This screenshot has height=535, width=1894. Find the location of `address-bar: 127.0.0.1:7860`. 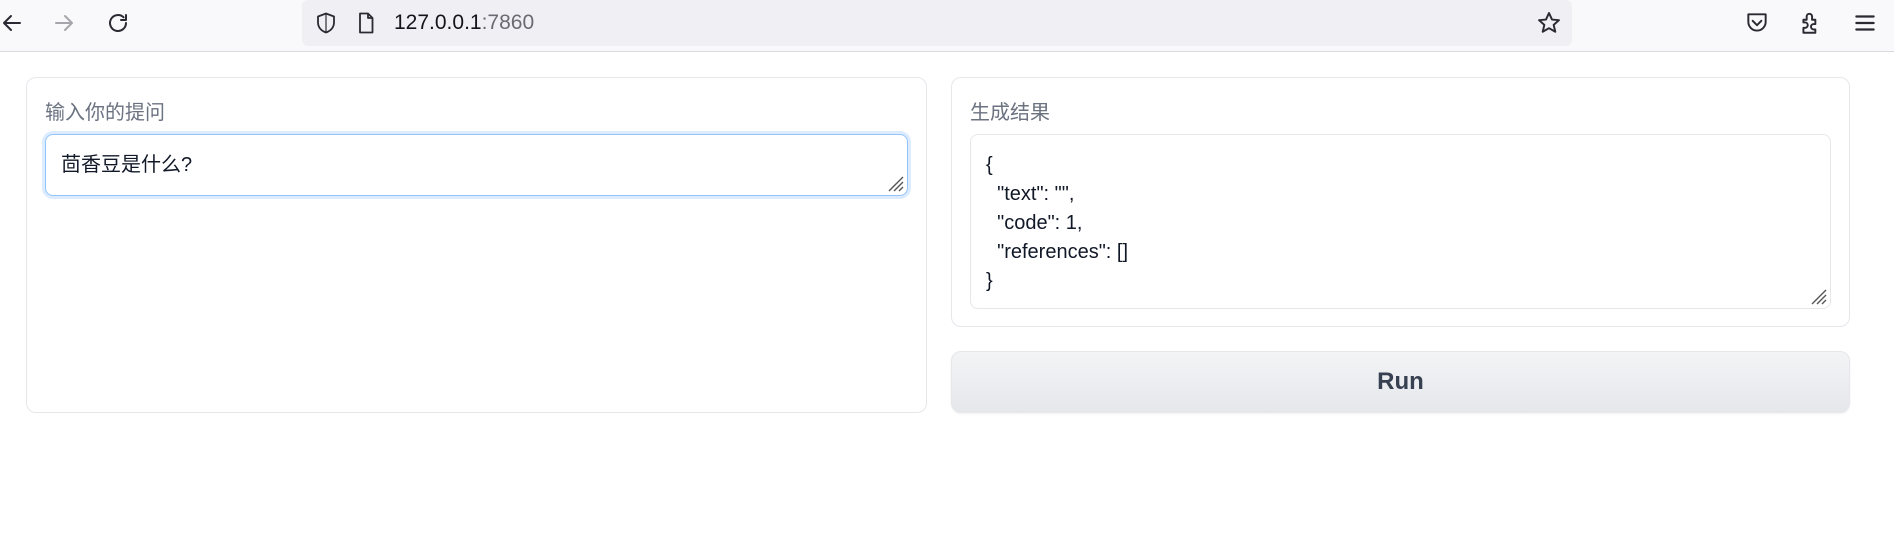

address-bar: 127.0.0.1:7860 is located at coordinates (937, 23).